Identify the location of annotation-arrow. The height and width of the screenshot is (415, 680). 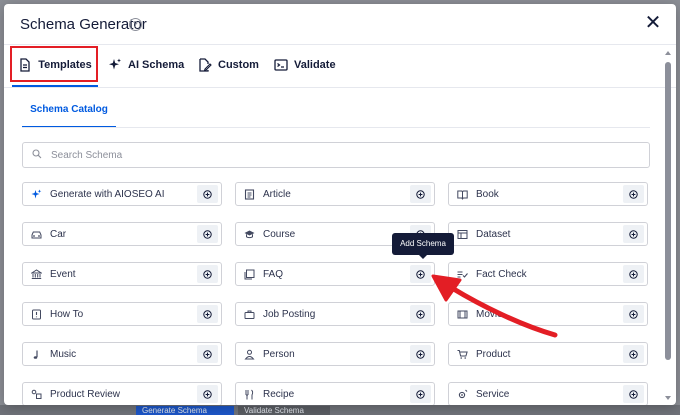
(494, 306).